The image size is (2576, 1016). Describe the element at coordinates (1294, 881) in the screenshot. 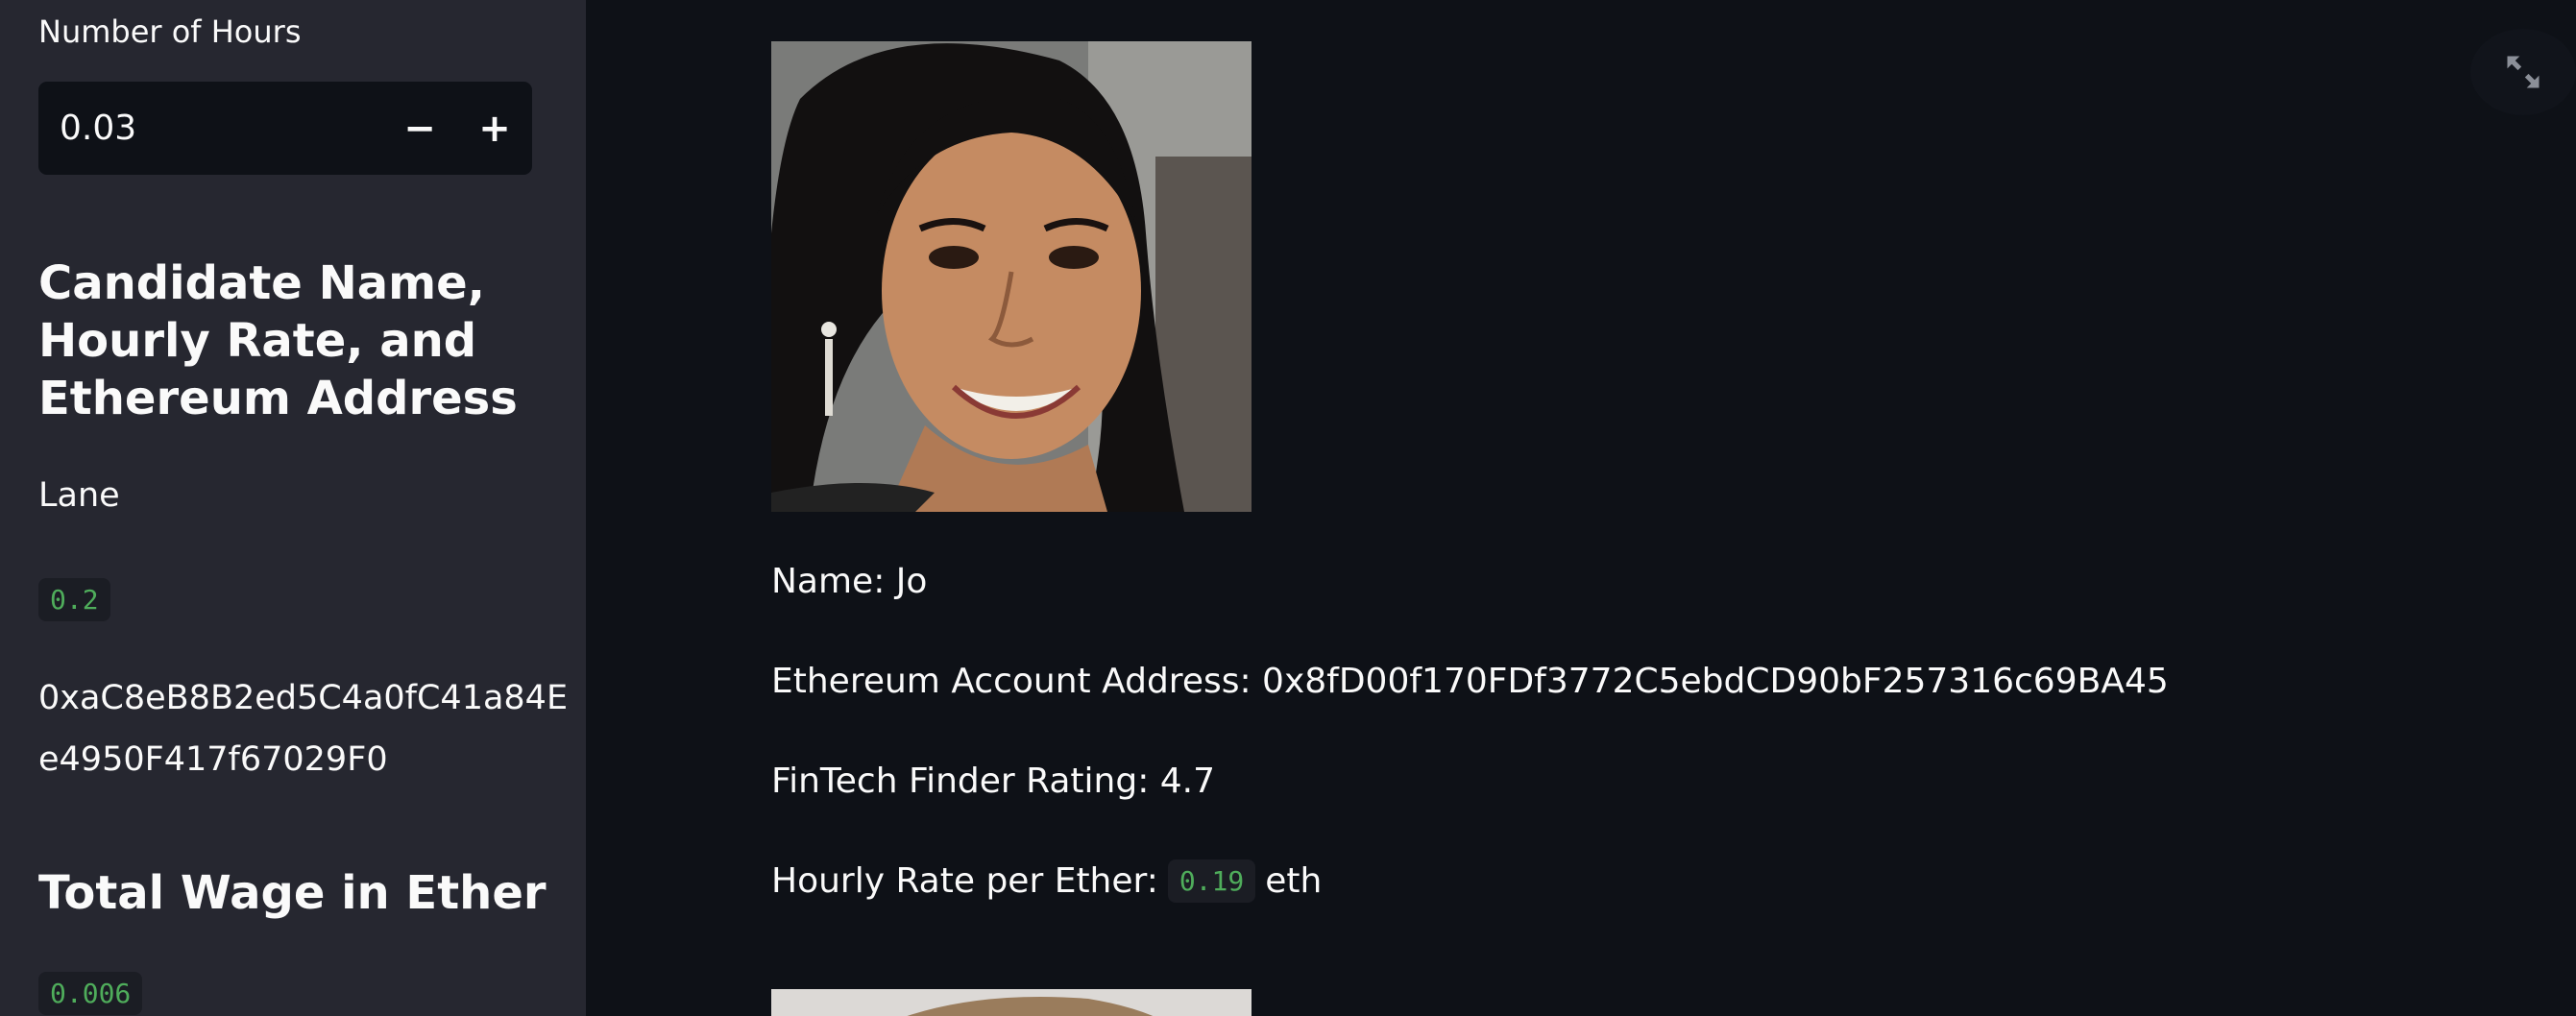

I see `rate-unit: eth` at that location.